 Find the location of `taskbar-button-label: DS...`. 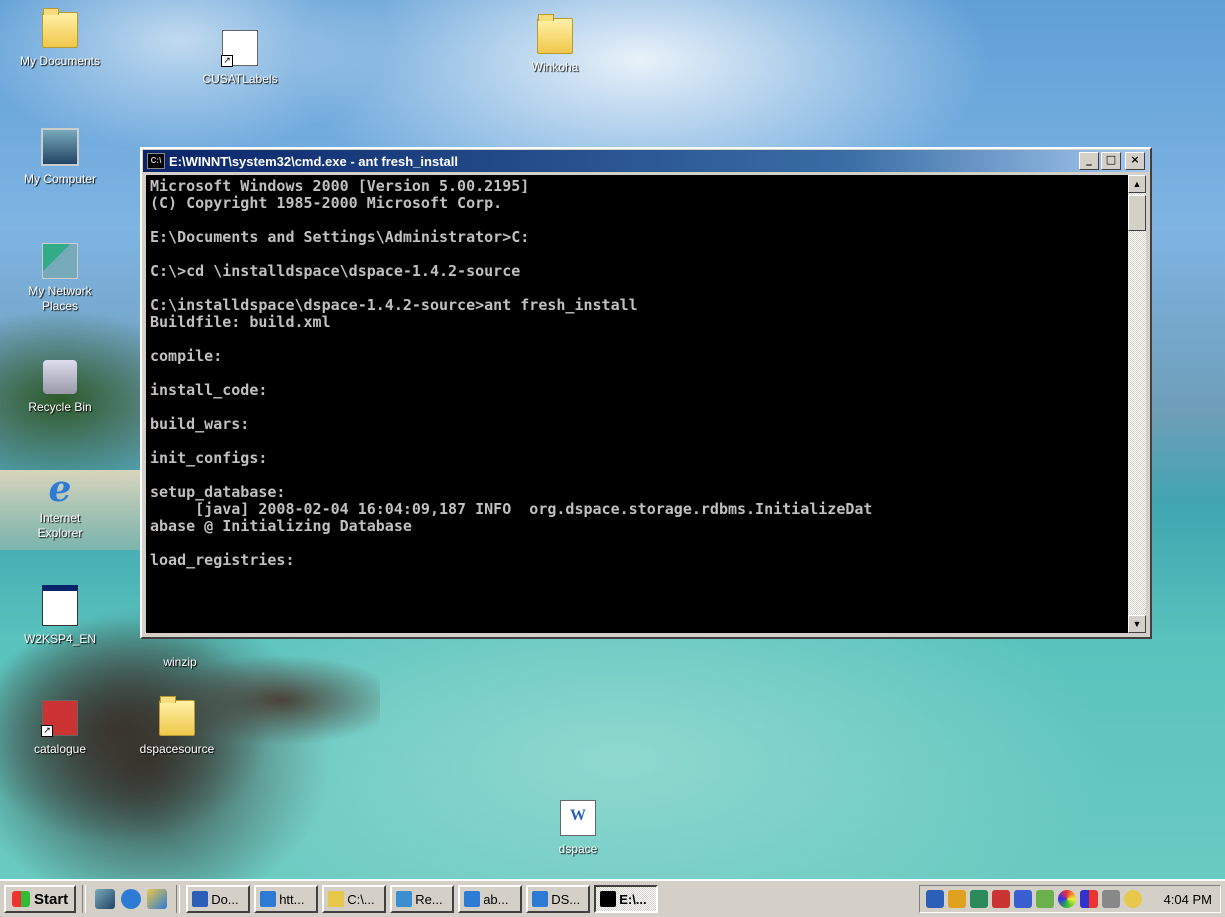

taskbar-button-label: DS... is located at coordinates (566, 899).